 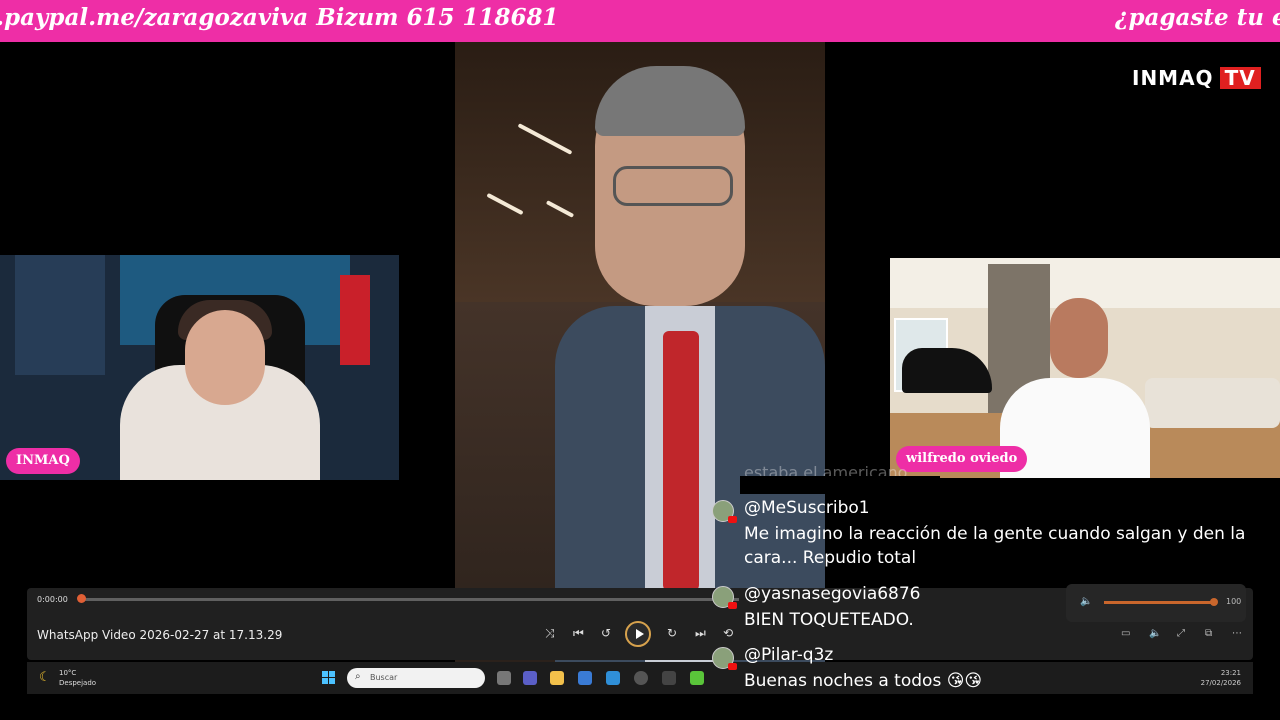 What do you see at coordinates (160, 635) in the screenshot?
I see `video-title: WhatsApp Video 2026-02-27 at 17.13.29` at bounding box center [160, 635].